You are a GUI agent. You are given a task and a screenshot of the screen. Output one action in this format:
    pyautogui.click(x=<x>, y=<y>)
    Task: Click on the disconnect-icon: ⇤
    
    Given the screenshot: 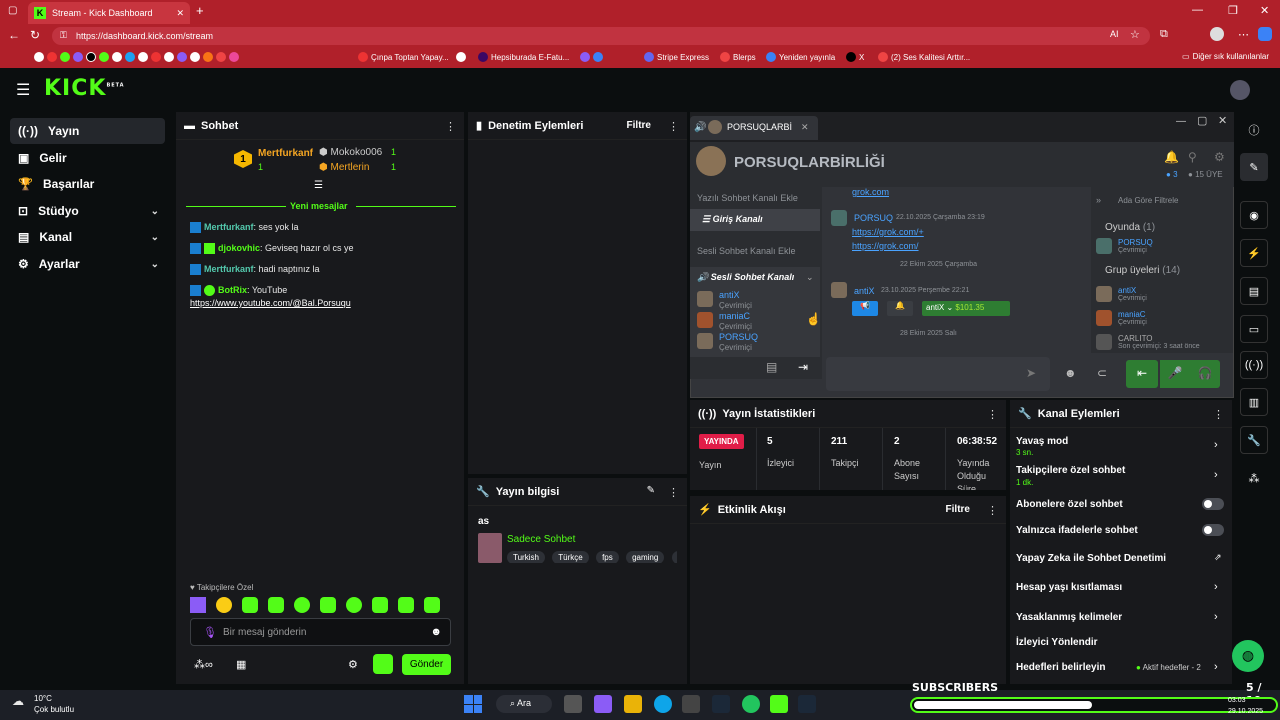 What is the action you would take?
    pyautogui.click(x=1142, y=374)
    